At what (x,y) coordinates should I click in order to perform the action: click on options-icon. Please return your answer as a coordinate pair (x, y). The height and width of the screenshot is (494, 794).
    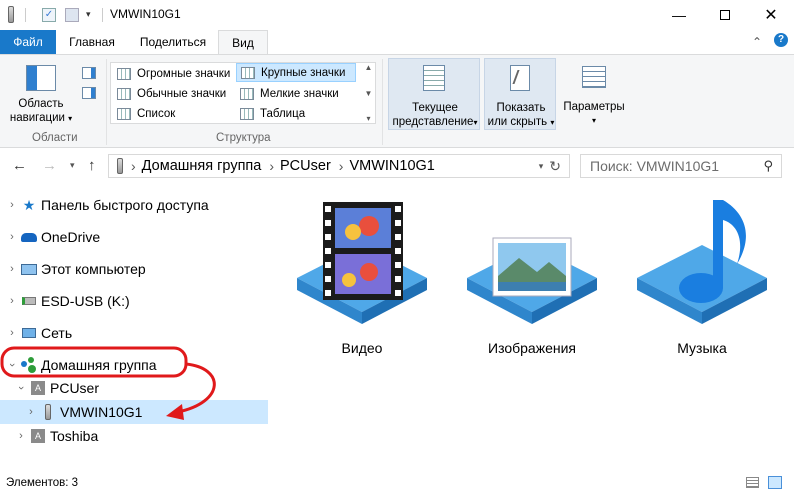
    Looking at the image, I should click on (594, 77).